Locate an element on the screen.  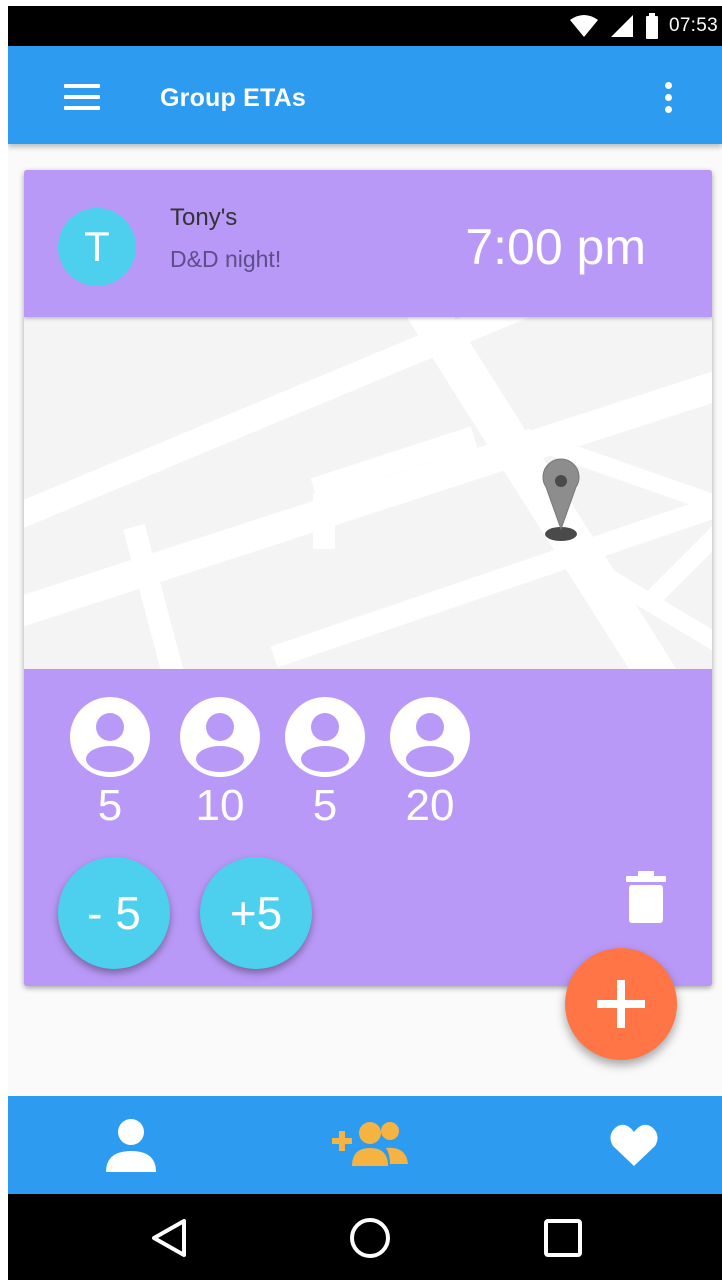
system-nav-bar is located at coordinates (365, 1237).